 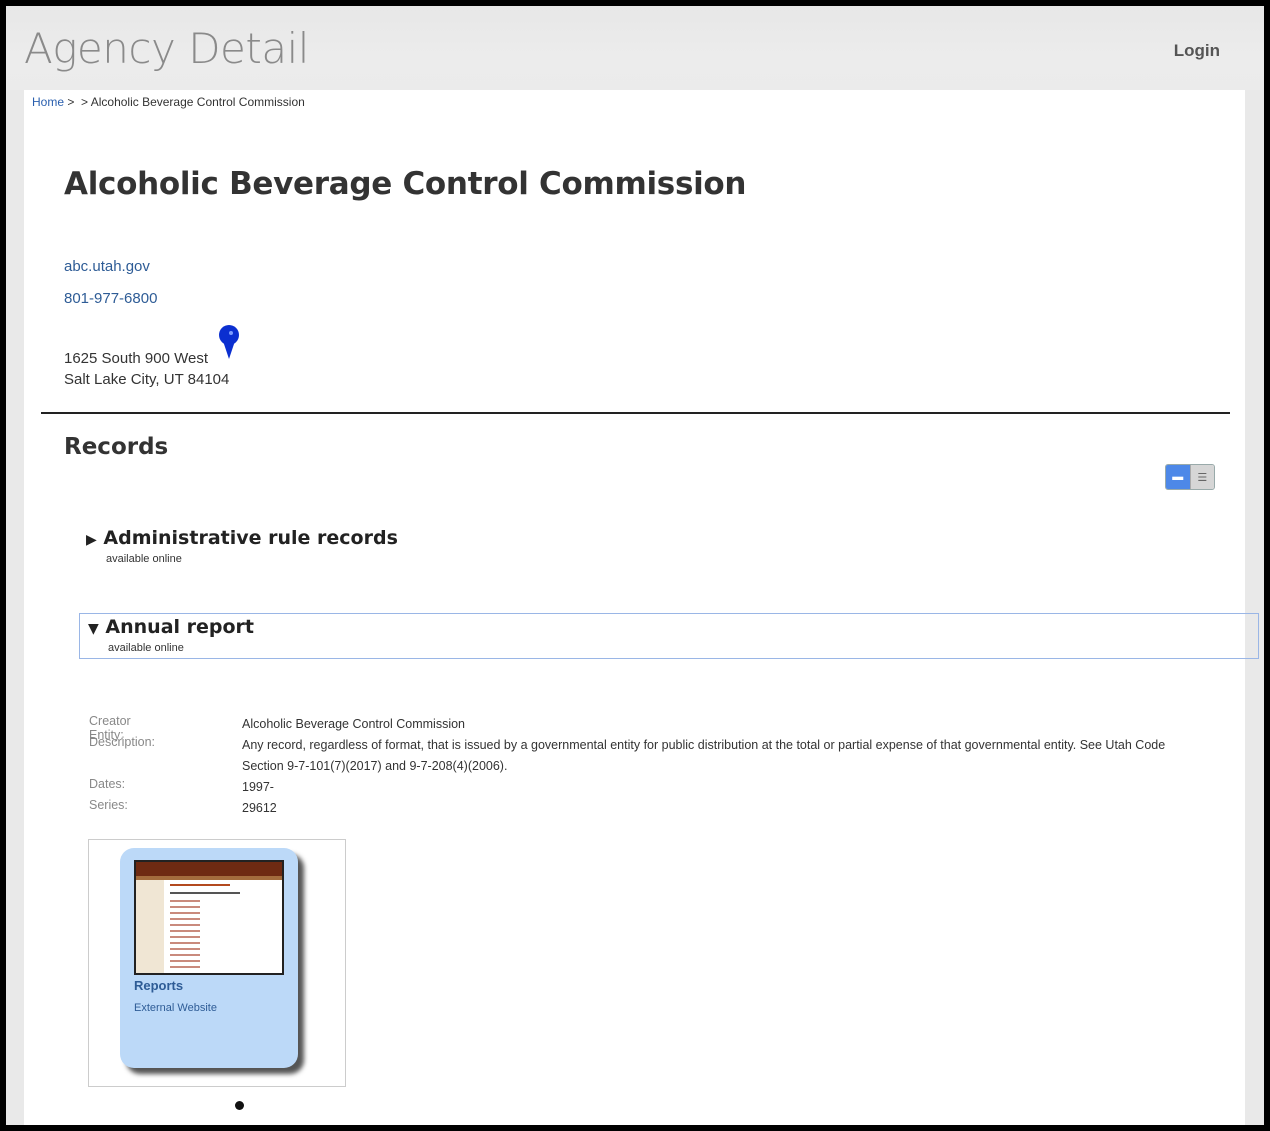 I want to click on section-divider, so click(x=635, y=413).